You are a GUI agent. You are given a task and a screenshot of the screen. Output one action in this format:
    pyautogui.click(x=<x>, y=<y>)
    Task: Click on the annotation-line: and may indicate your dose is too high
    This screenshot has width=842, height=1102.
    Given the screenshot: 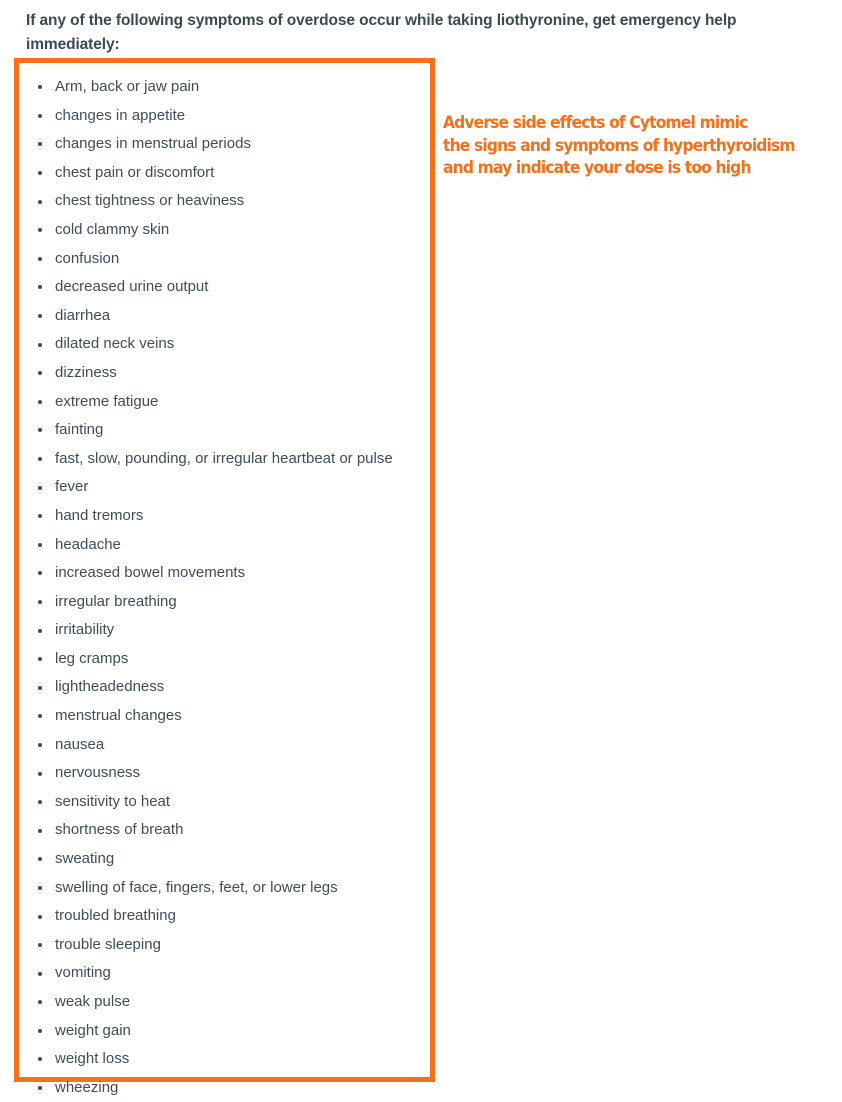 What is the action you would take?
    pyautogui.click(x=597, y=167)
    